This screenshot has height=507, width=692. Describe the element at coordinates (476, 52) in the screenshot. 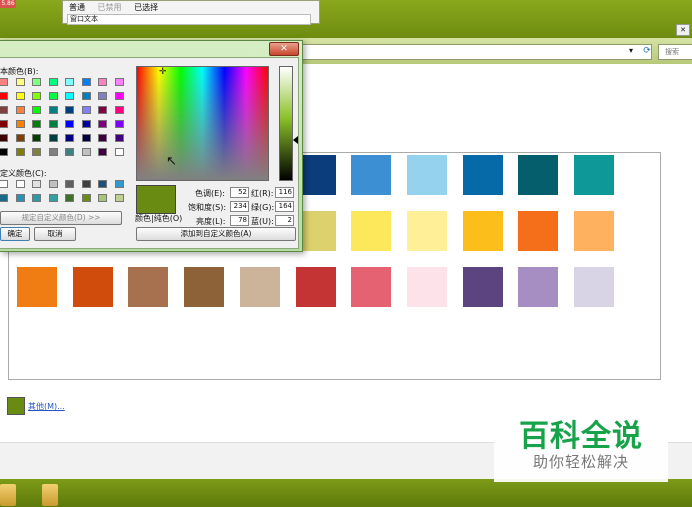

I see `address-bar` at that location.